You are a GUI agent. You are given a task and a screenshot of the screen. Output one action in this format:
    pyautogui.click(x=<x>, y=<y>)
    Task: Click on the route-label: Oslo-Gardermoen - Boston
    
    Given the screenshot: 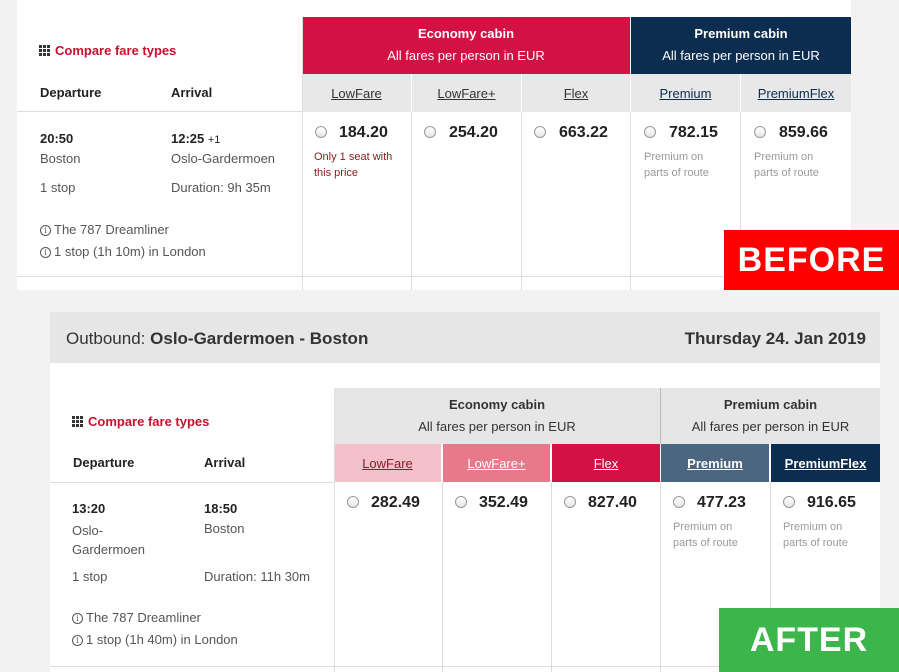 What is the action you would take?
    pyautogui.click(x=259, y=338)
    